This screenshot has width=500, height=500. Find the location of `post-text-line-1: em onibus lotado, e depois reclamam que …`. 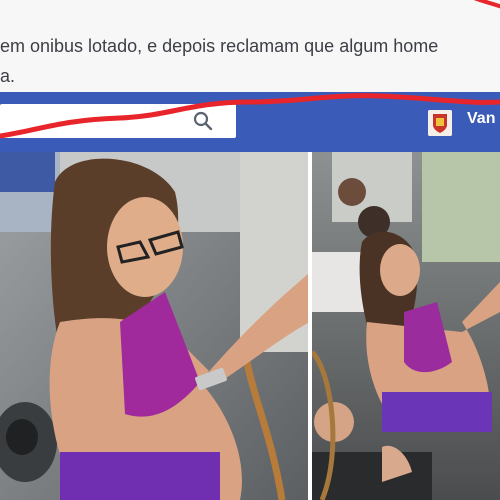

post-text-line-1: em onibus lotado, e depois reclamam que … is located at coordinates (219, 46).